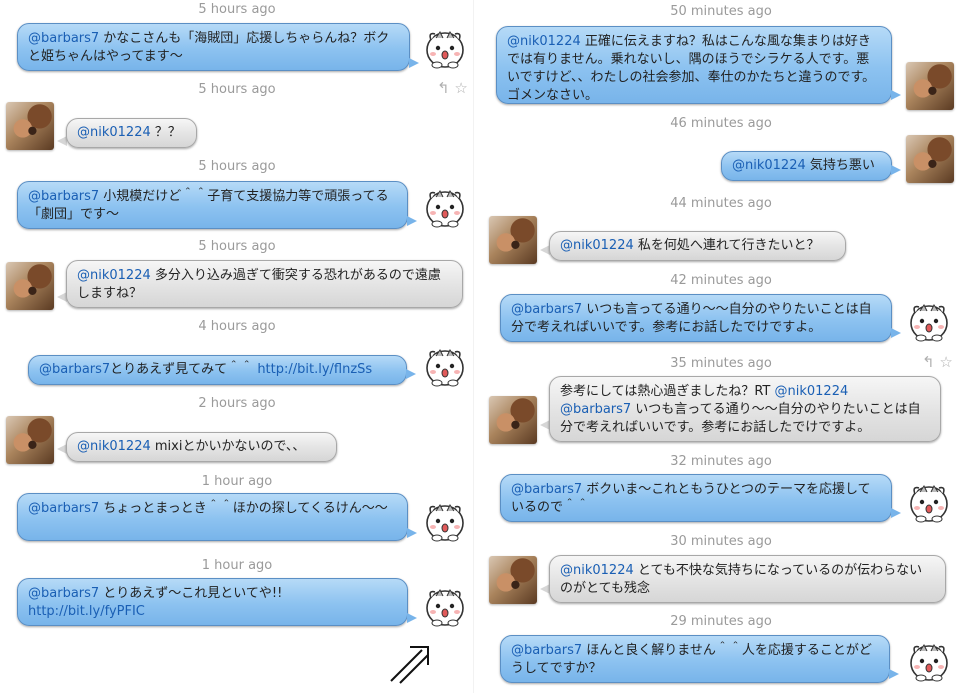 Image resolution: width=959 pixels, height=693 pixels. I want to click on timestamp: 2 hours ago, so click(237, 403).